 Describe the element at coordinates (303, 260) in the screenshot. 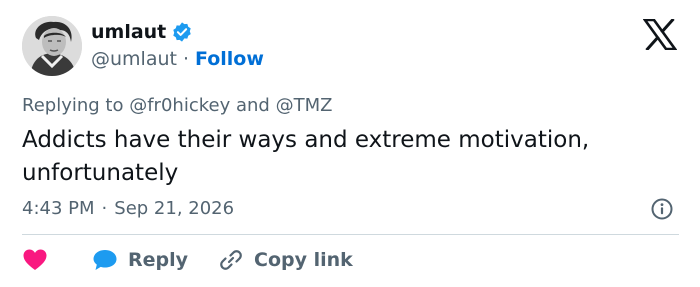

I see `copy-link-label: Copy link` at that location.